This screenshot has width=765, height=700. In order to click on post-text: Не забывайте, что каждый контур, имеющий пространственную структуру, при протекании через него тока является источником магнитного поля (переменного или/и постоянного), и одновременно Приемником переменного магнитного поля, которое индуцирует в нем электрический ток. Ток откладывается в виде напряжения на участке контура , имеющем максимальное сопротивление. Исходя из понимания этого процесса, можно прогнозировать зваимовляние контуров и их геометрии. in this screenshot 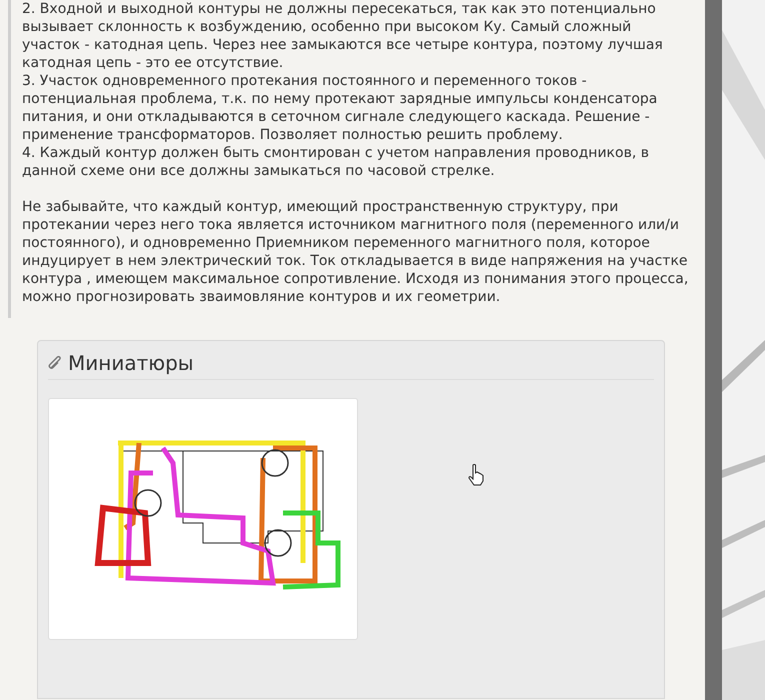, I will do `click(356, 252)`.